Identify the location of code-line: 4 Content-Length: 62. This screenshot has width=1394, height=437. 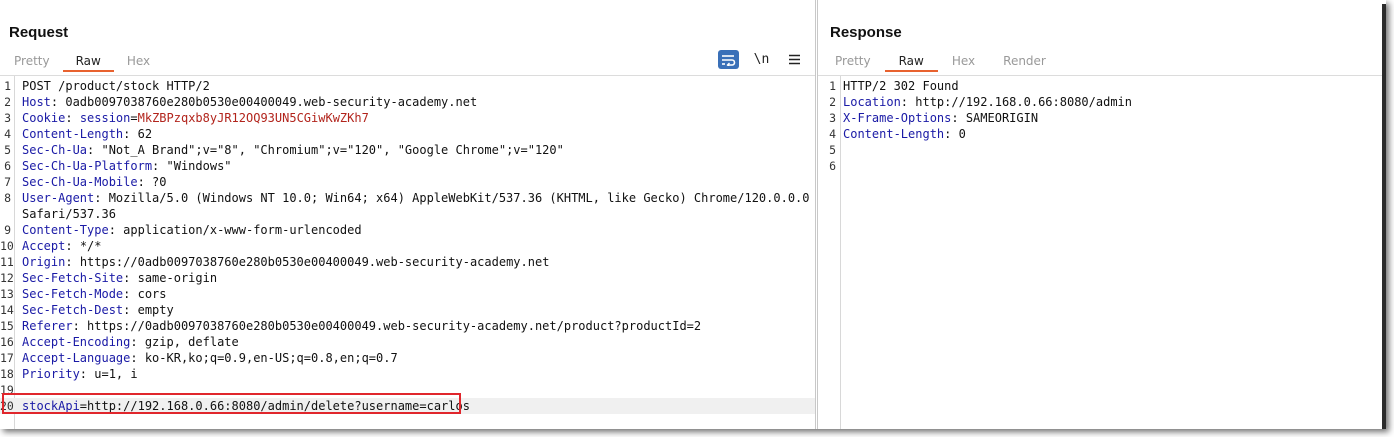
(407, 134).